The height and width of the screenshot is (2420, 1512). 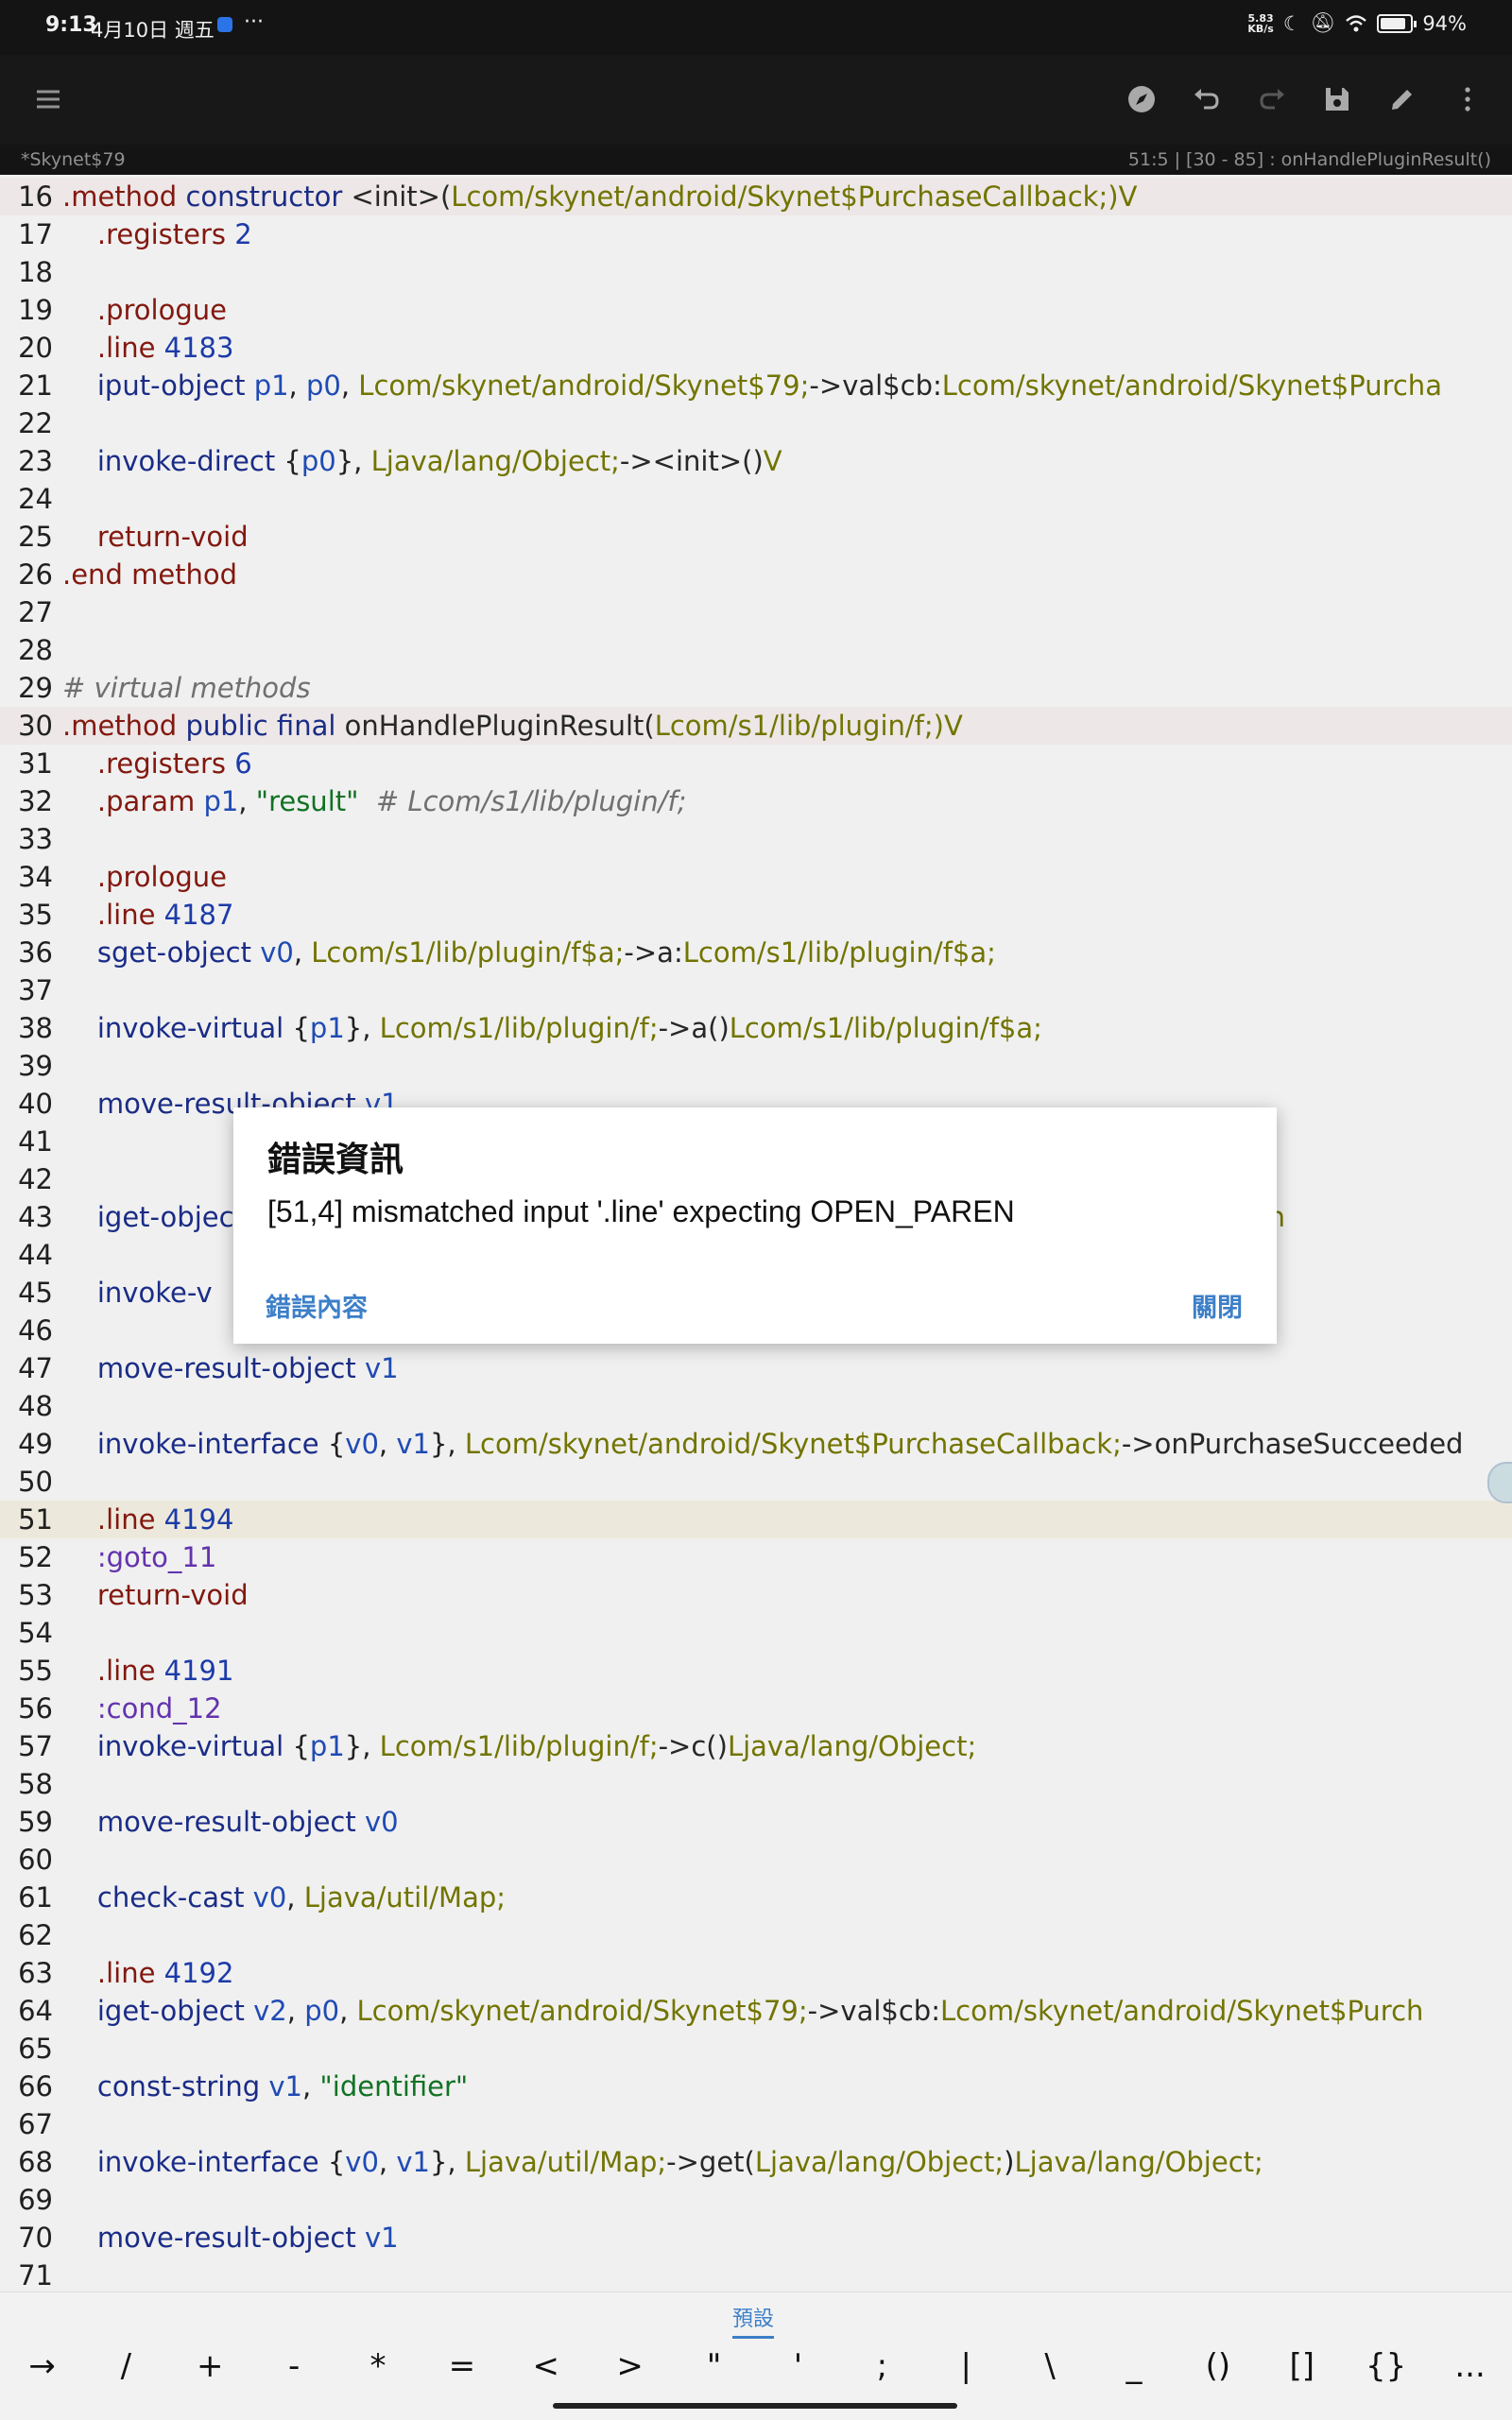 What do you see at coordinates (378, 2366) in the screenshot?
I see `symbol-key: *` at bounding box center [378, 2366].